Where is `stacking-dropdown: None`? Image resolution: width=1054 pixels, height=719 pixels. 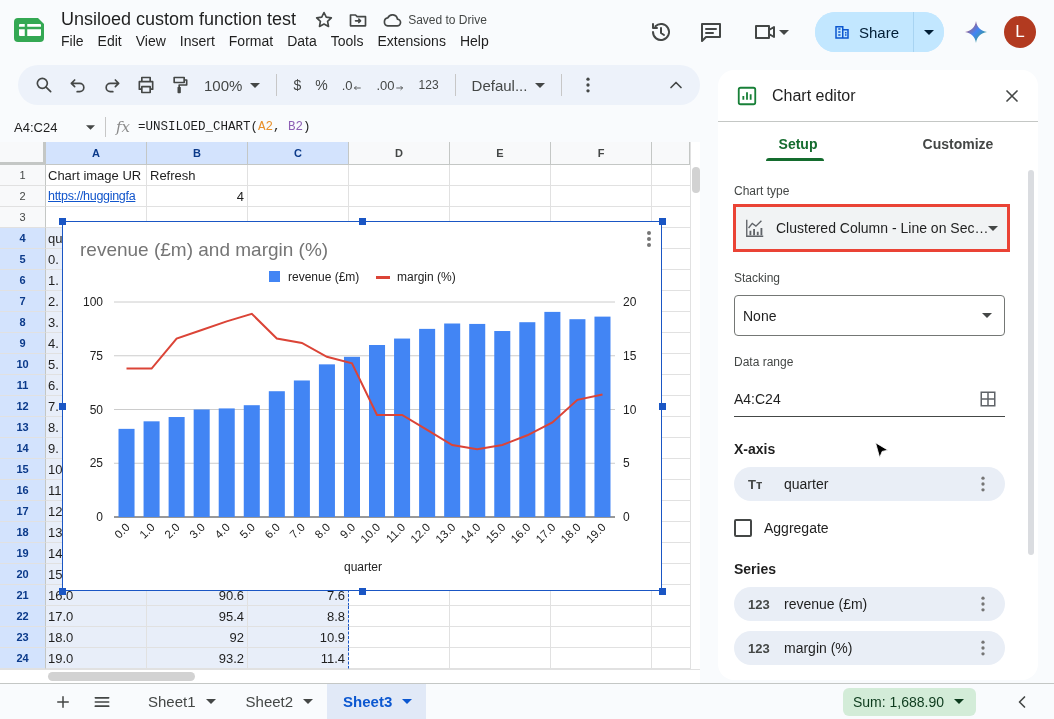 stacking-dropdown: None is located at coordinates (869, 315).